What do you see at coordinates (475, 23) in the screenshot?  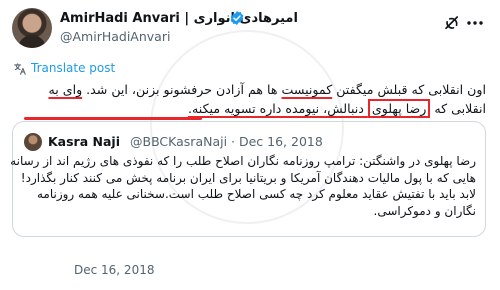 I see `more-horizontal-icon` at bounding box center [475, 23].